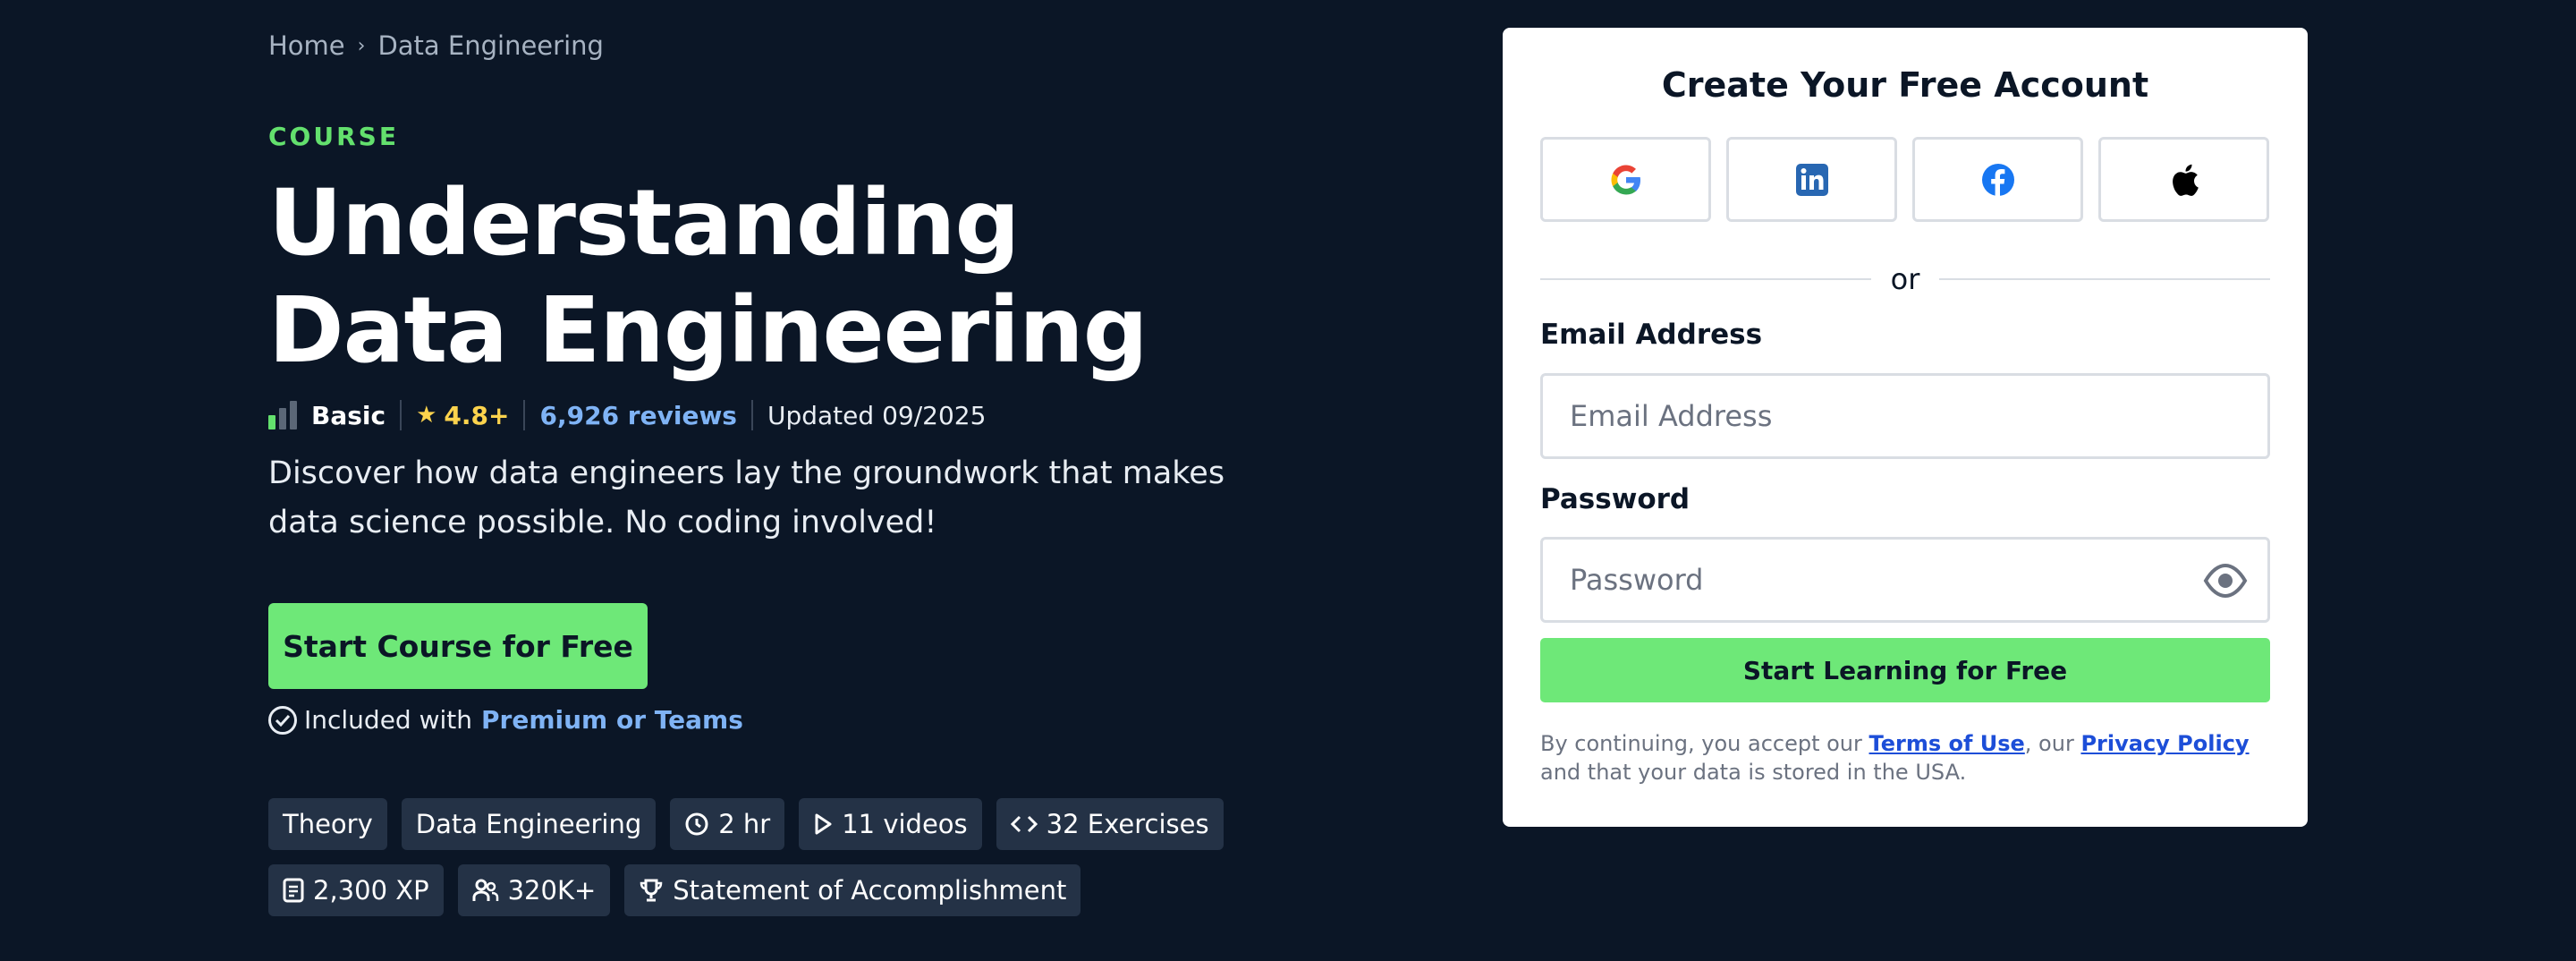 This screenshot has height=961, width=2576. I want to click on included-prefix: Included with, so click(388, 720).